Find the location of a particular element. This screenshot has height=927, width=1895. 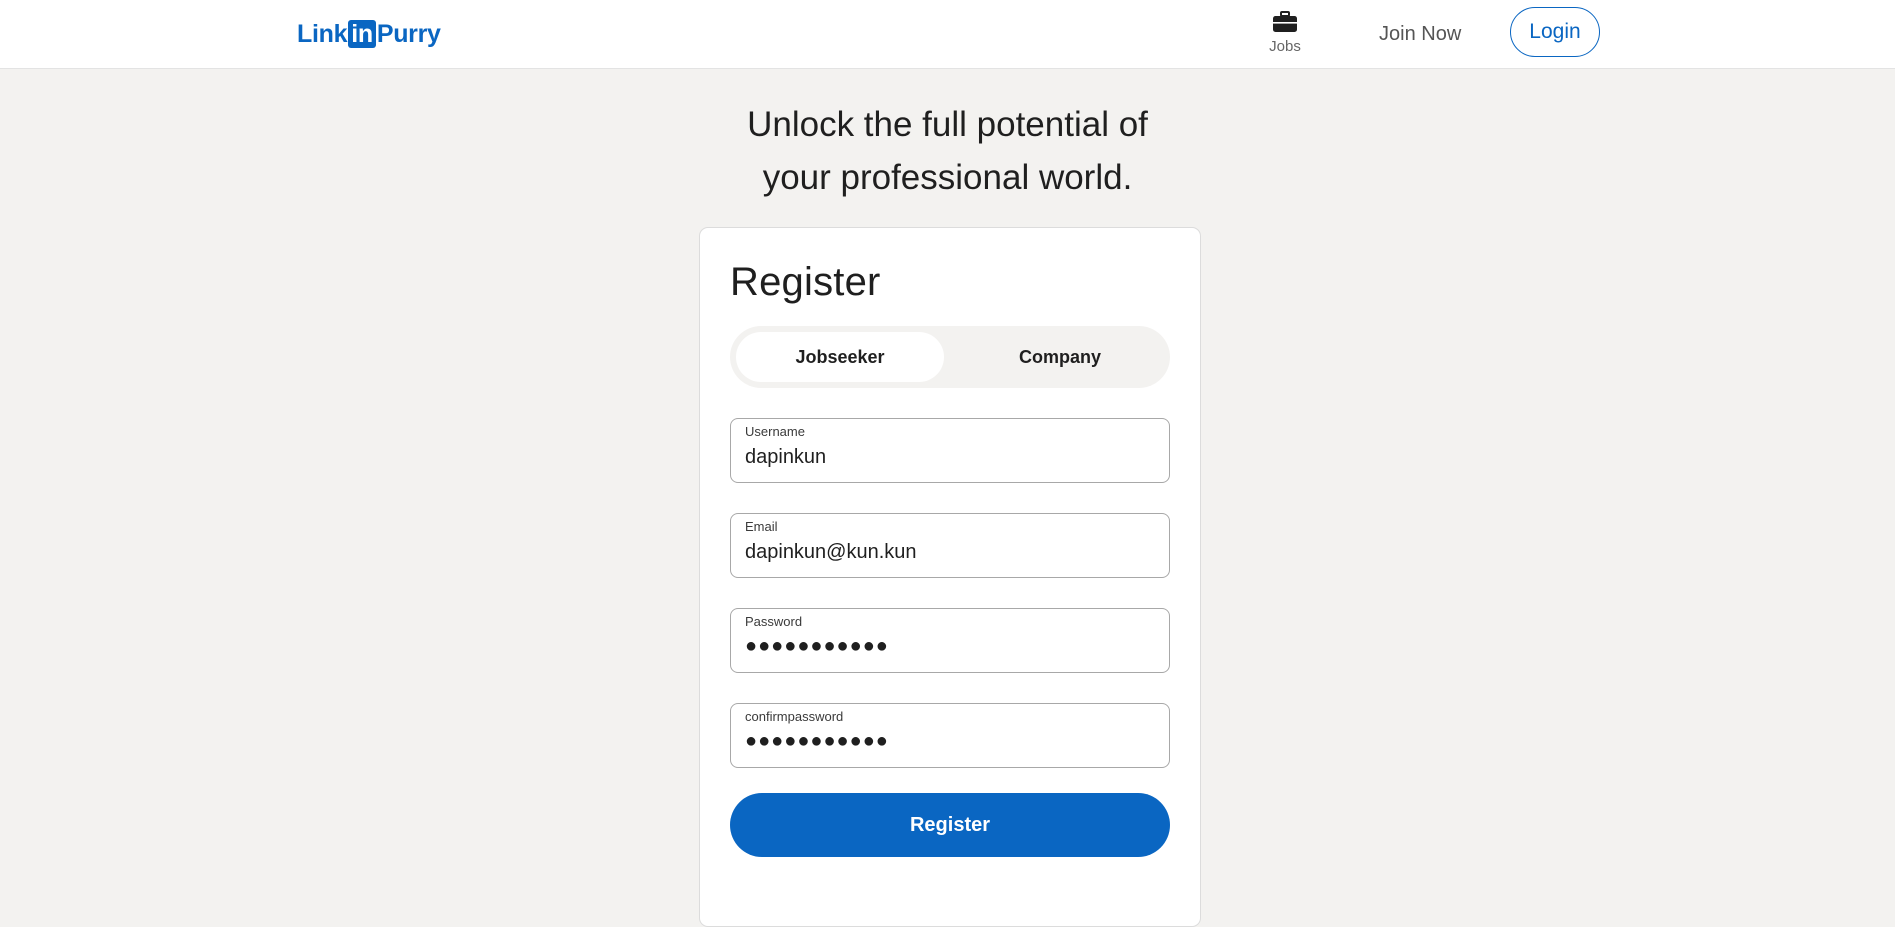

nav-jobs-label: Jobs is located at coordinates (1285, 46).